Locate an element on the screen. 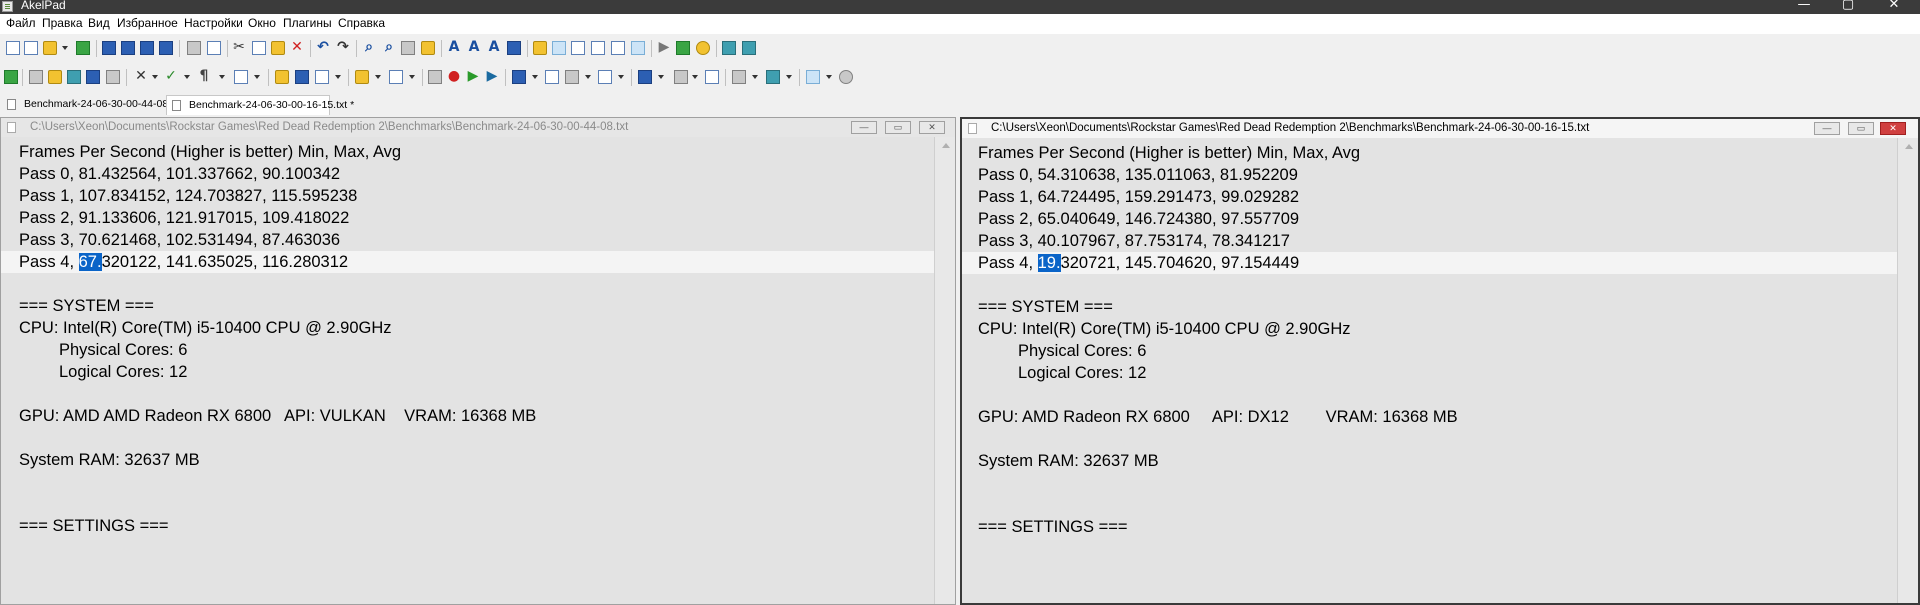 The width and height of the screenshot is (1920, 605). minimize-button: — is located at coordinates (1804, 6).